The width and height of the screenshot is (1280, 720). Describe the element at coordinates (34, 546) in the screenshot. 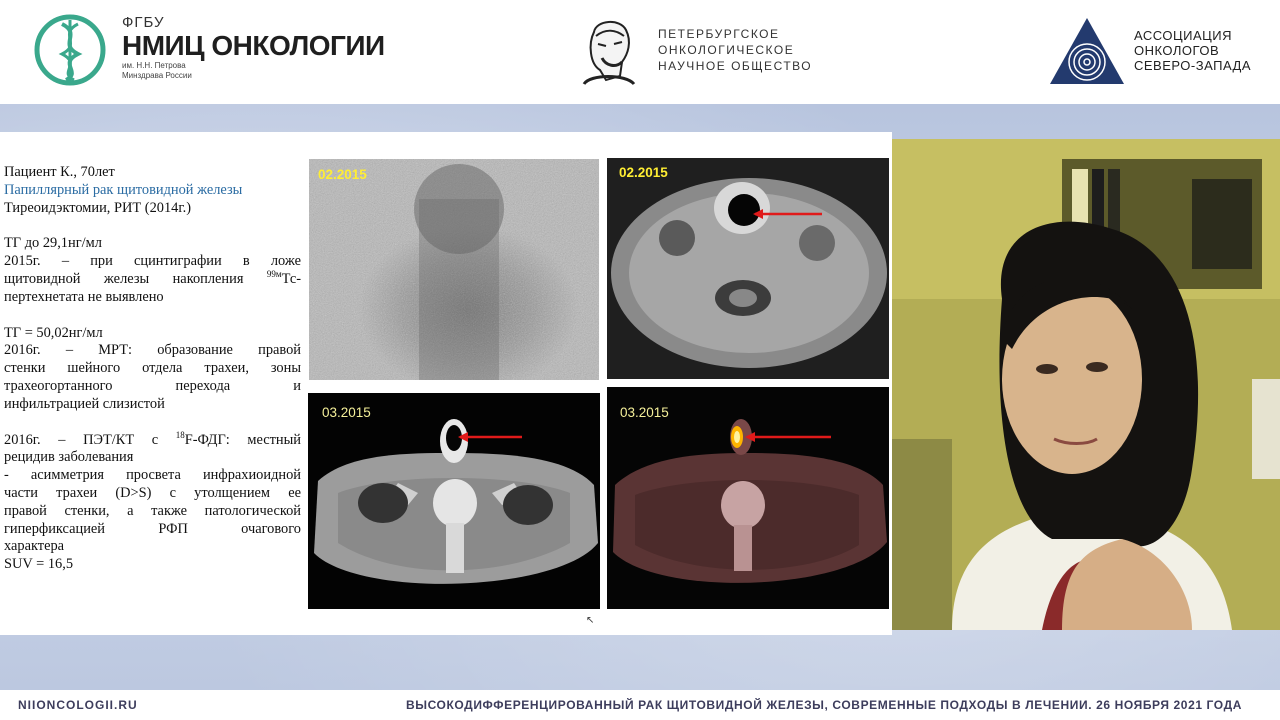

I see `pet-line7: характера` at that location.